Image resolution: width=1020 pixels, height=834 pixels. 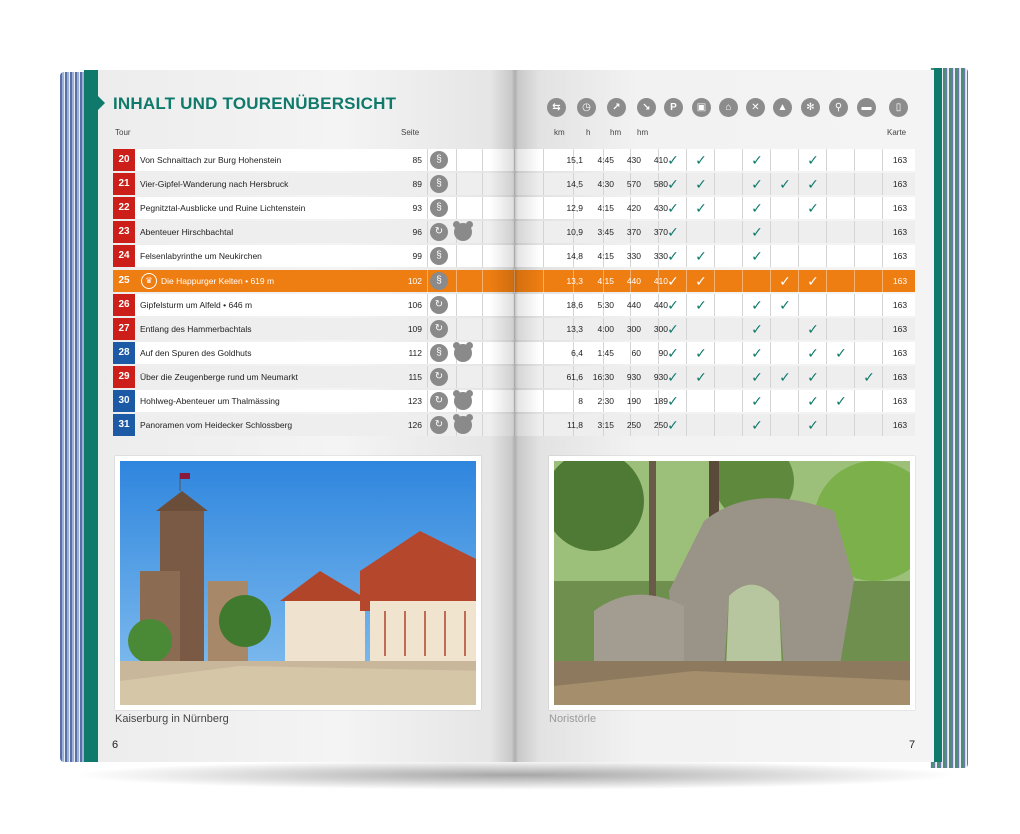 I want to click on signpost-icon: ⇆, so click(x=556, y=107).